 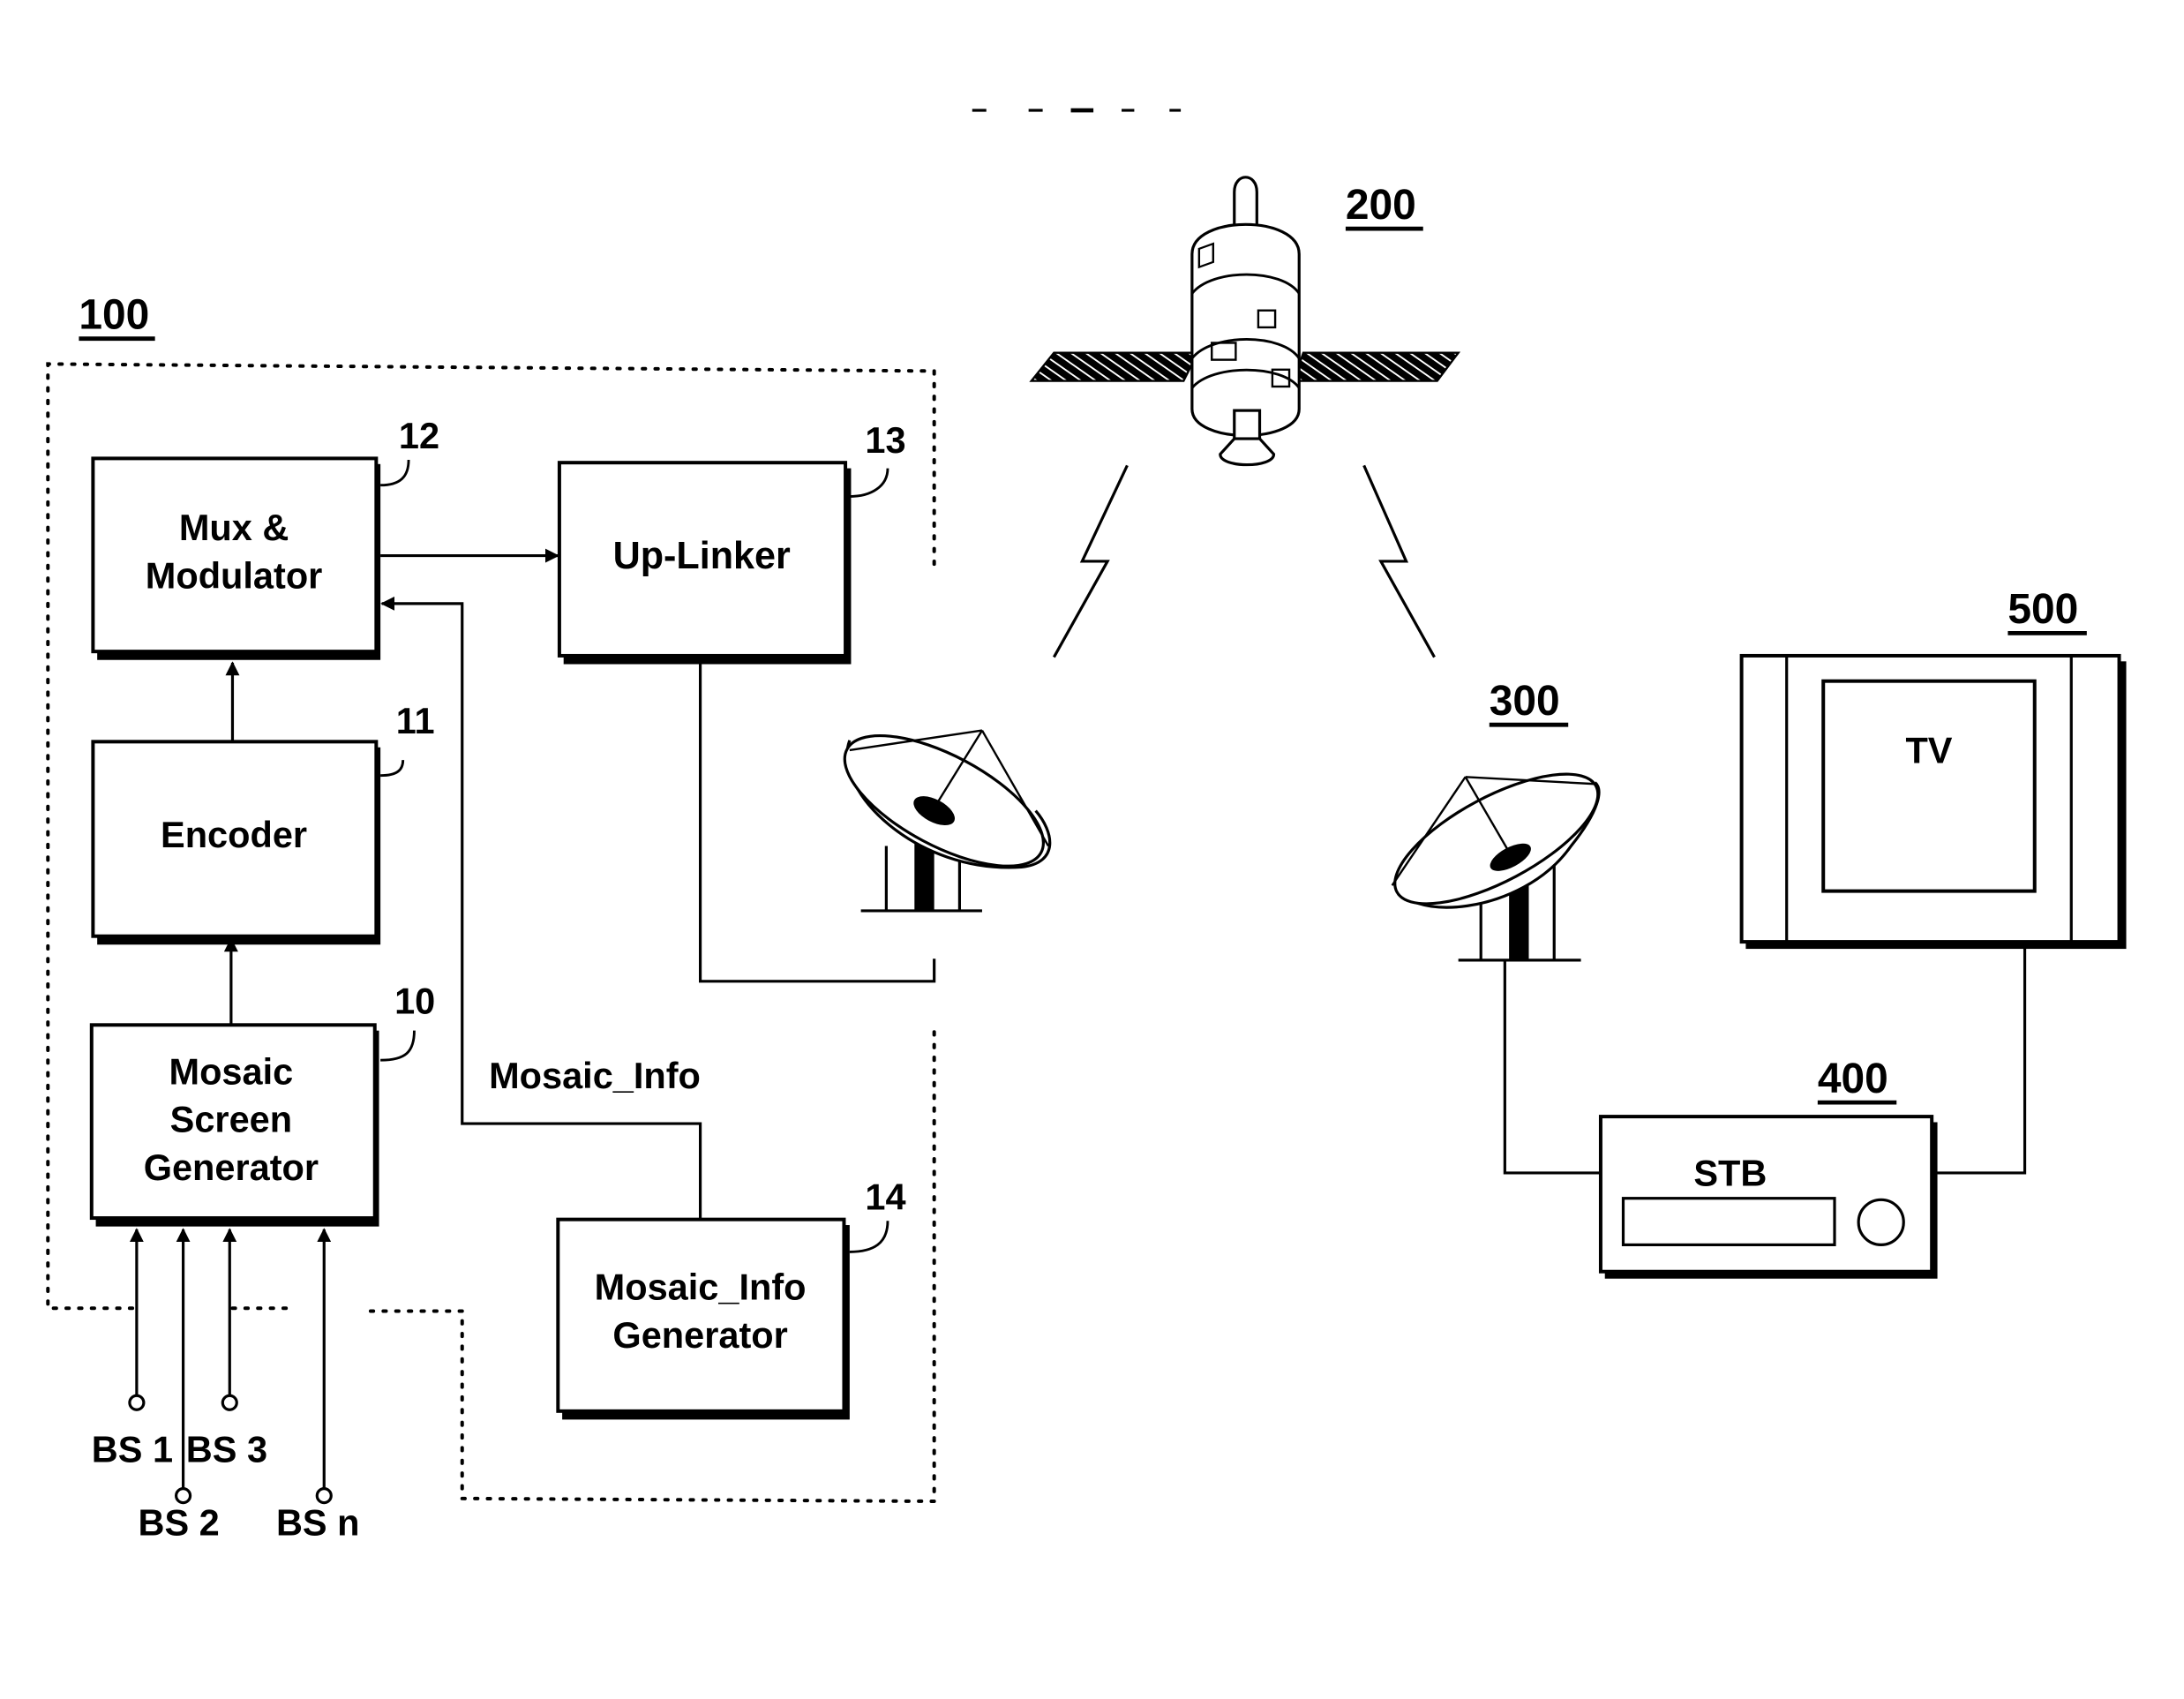 I want to click on stb-device: STB, so click(x=1768, y=1197).